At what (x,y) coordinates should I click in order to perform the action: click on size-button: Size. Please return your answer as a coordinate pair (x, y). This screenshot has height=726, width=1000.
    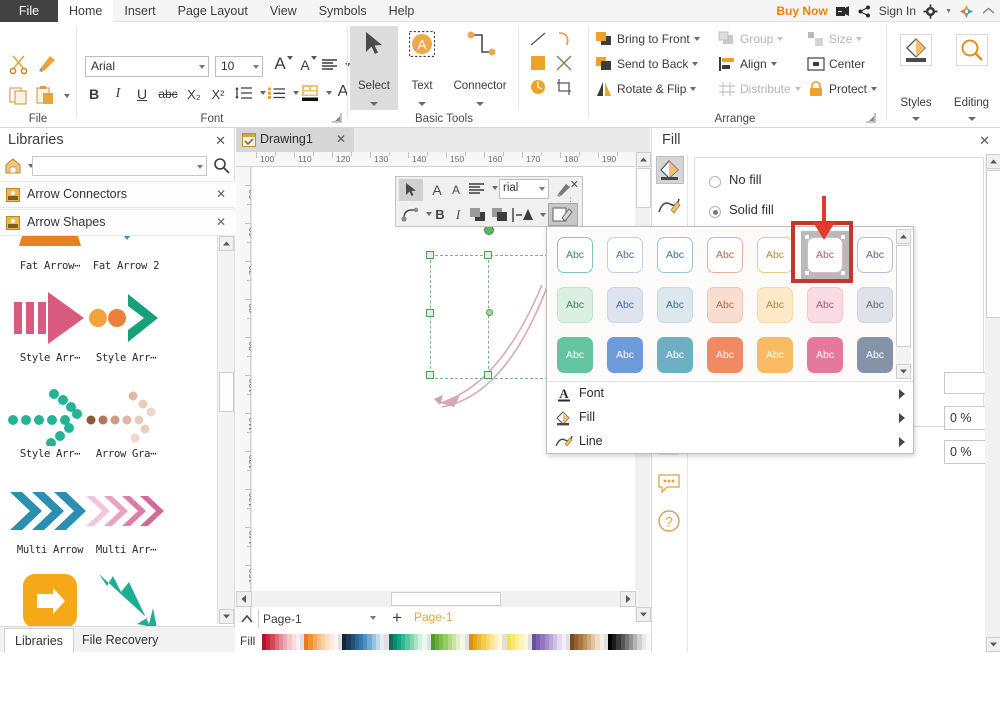
    Looking at the image, I should click on (835, 39).